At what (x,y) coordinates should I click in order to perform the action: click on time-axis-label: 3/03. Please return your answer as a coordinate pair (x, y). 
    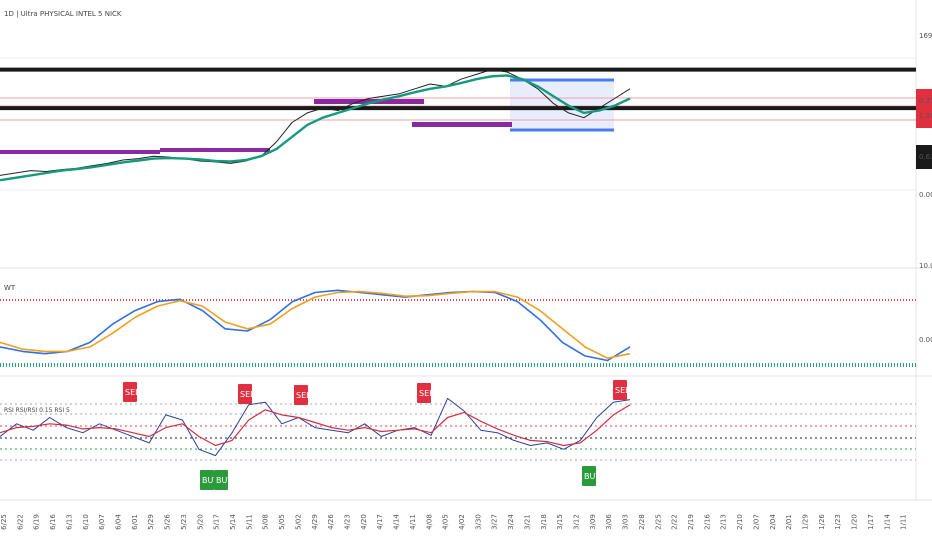
    Looking at the image, I should click on (626, 522).